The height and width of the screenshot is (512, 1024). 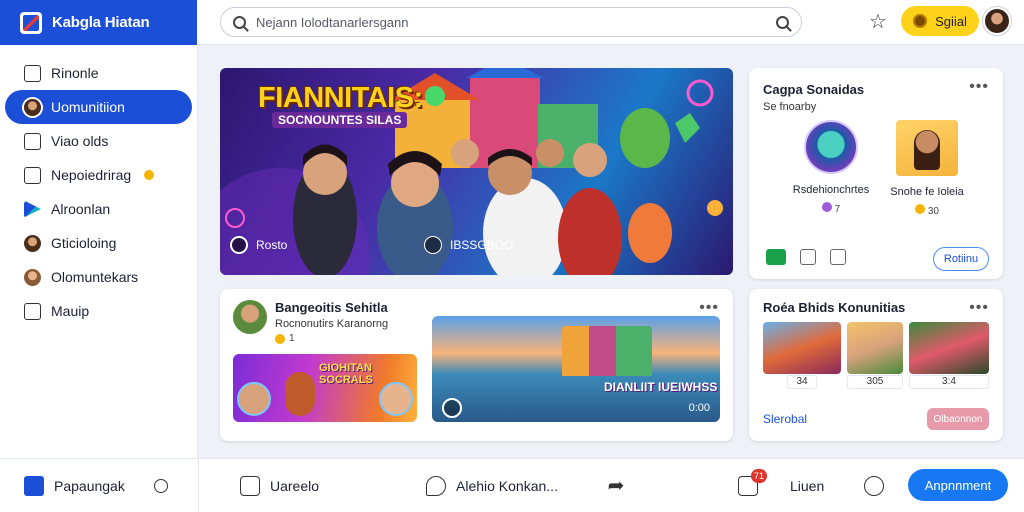 I want to click on brand-logo-icon, so click(x=31, y=22).